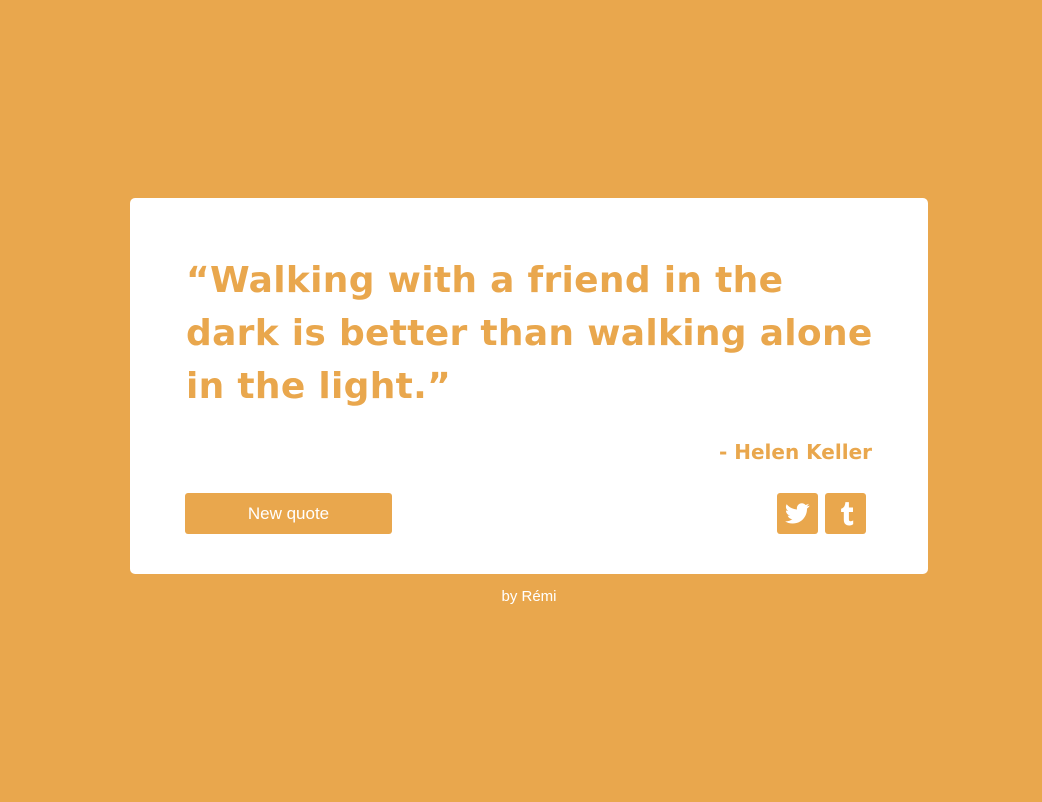 The image size is (1042, 802). What do you see at coordinates (288, 513) in the screenshot?
I see `new-quote-button: New quote` at bounding box center [288, 513].